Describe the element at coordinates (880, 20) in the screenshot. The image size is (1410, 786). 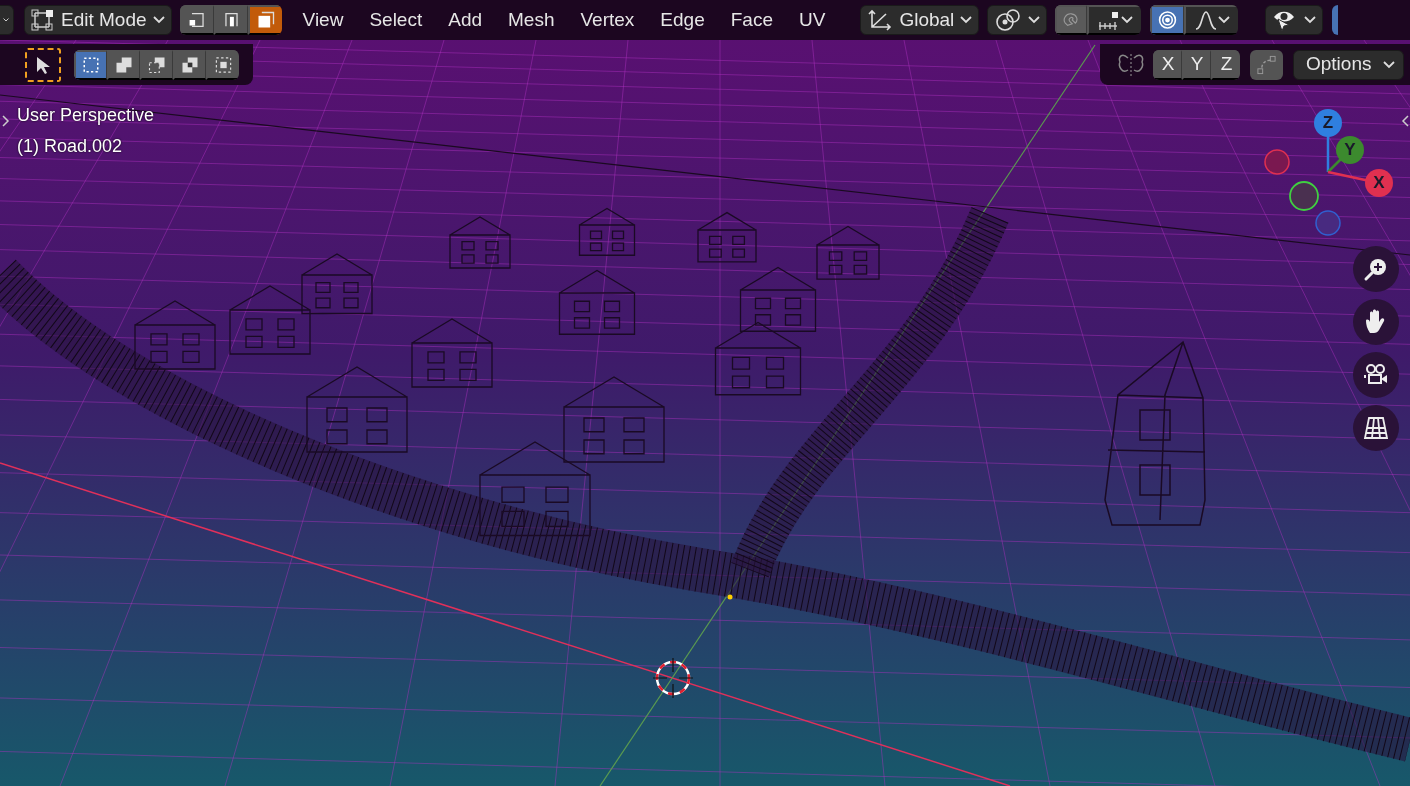
I see `axes-icon` at that location.